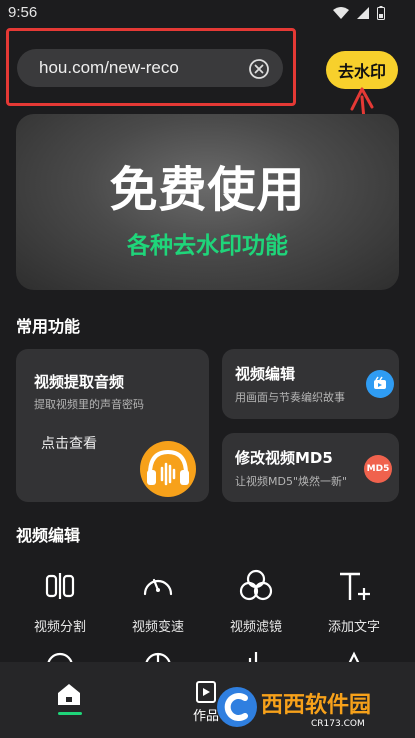 The width and height of the screenshot is (415, 738). I want to click on clear-icon, so click(259, 69).